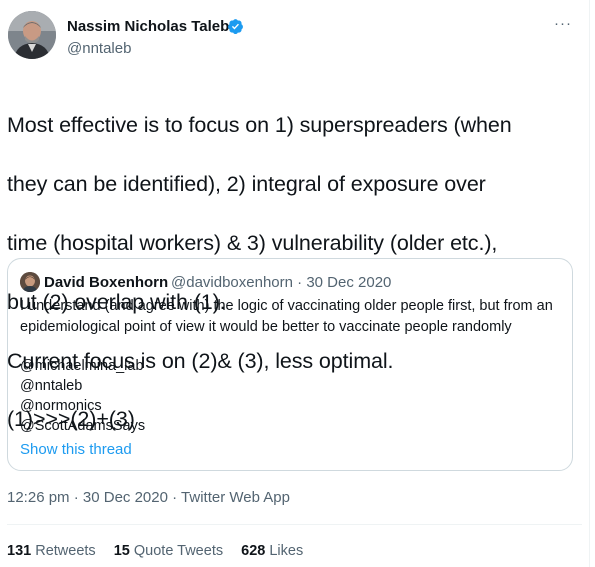  What do you see at coordinates (99, 48) in the screenshot?
I see `author-handle: @nntaleb` at bounding box center [99, 48].